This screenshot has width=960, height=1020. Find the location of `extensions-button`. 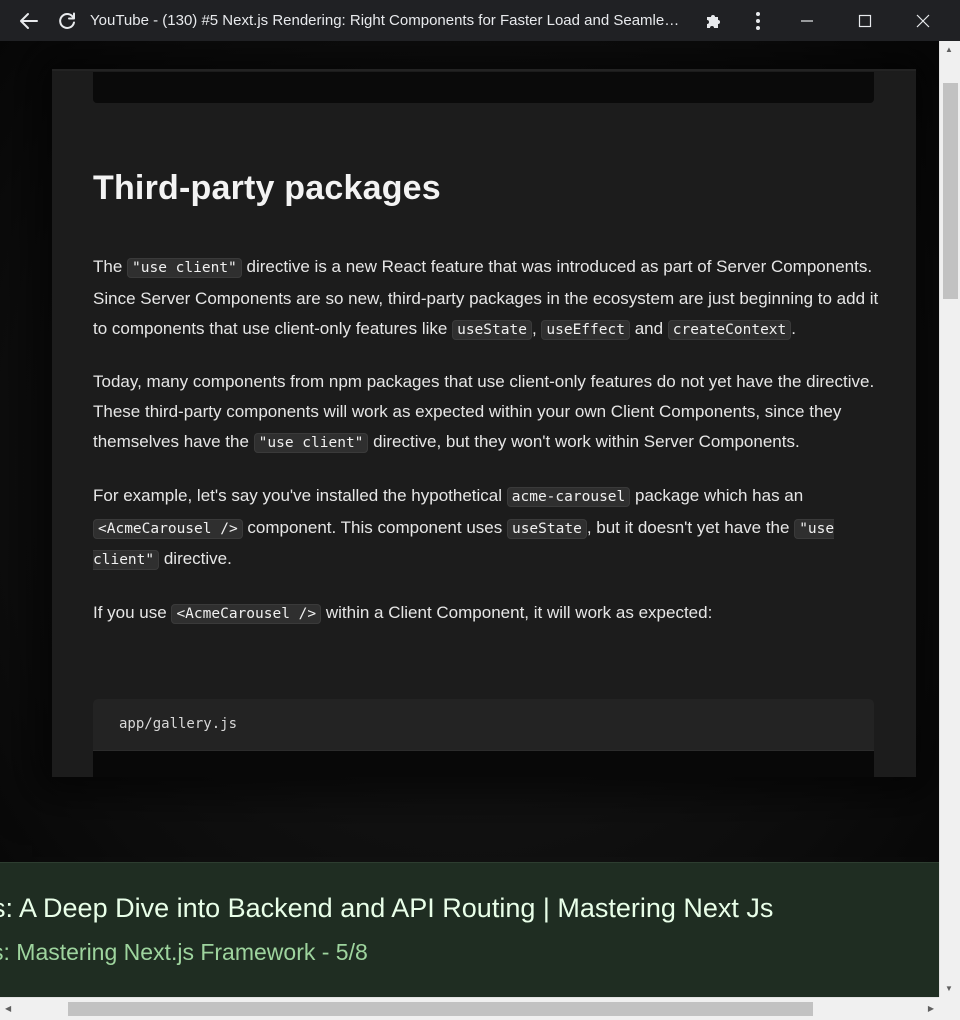

extensions-button is located at coordinates (714, 20).